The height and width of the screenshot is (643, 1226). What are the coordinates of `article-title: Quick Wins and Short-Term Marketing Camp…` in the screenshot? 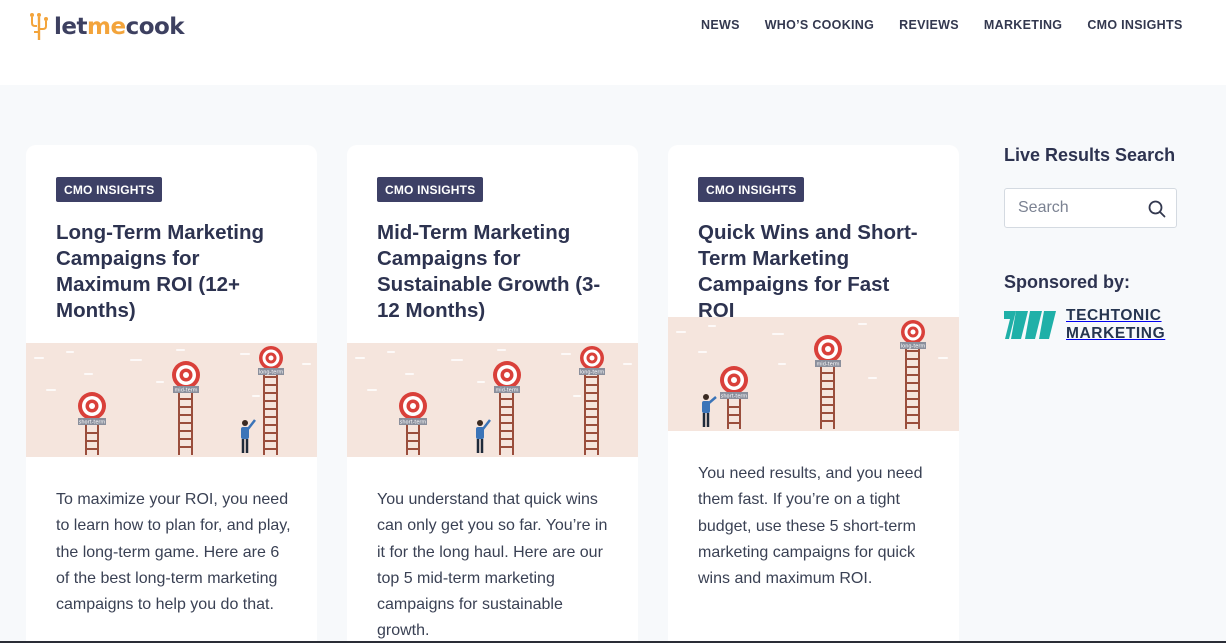 It's located at (813, 272).